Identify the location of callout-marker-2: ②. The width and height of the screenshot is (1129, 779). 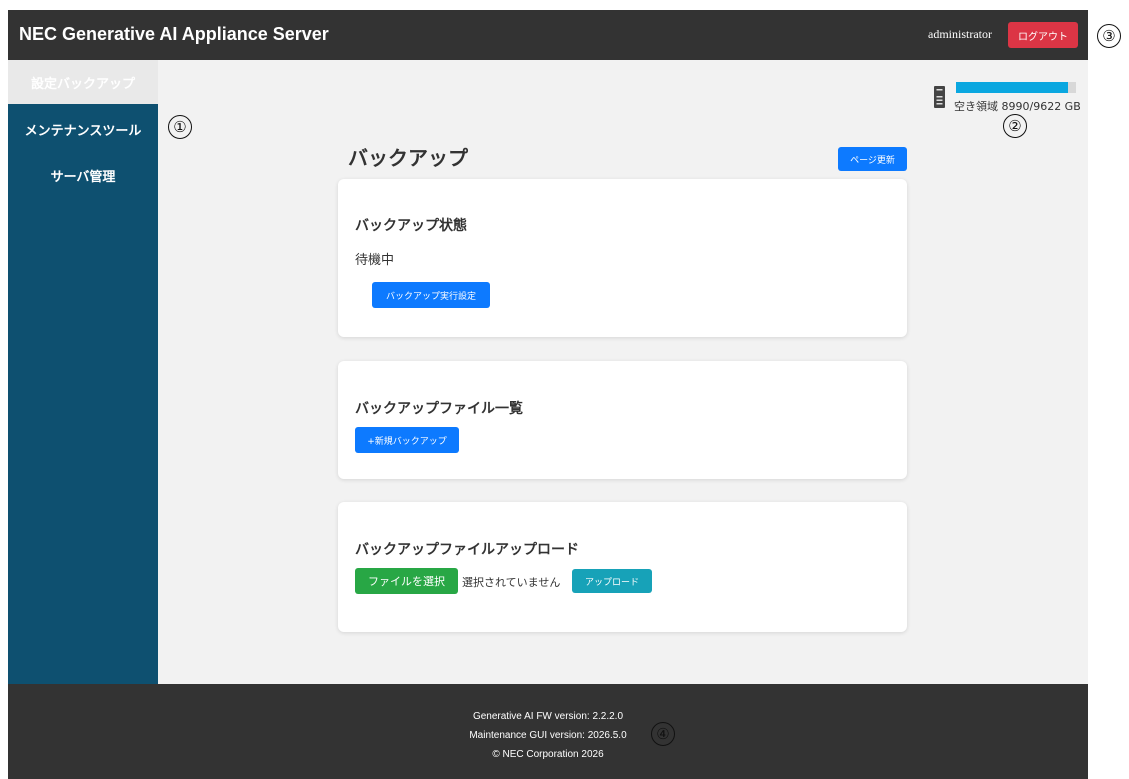
(1015, 126).